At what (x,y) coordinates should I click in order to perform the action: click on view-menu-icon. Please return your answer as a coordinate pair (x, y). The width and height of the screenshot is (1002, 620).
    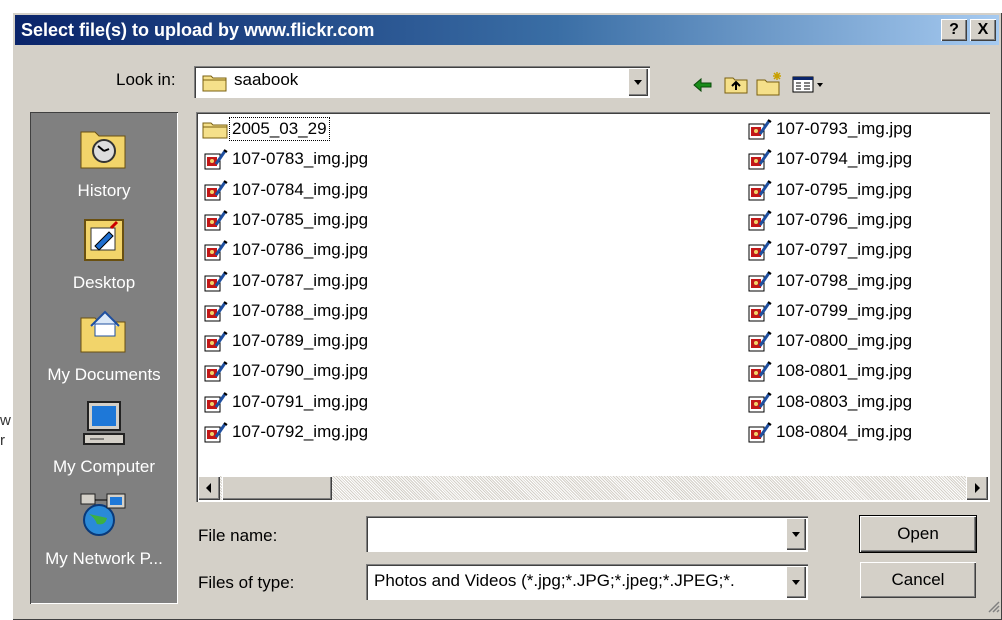
    Looking at the image, I should click on (809, 87).